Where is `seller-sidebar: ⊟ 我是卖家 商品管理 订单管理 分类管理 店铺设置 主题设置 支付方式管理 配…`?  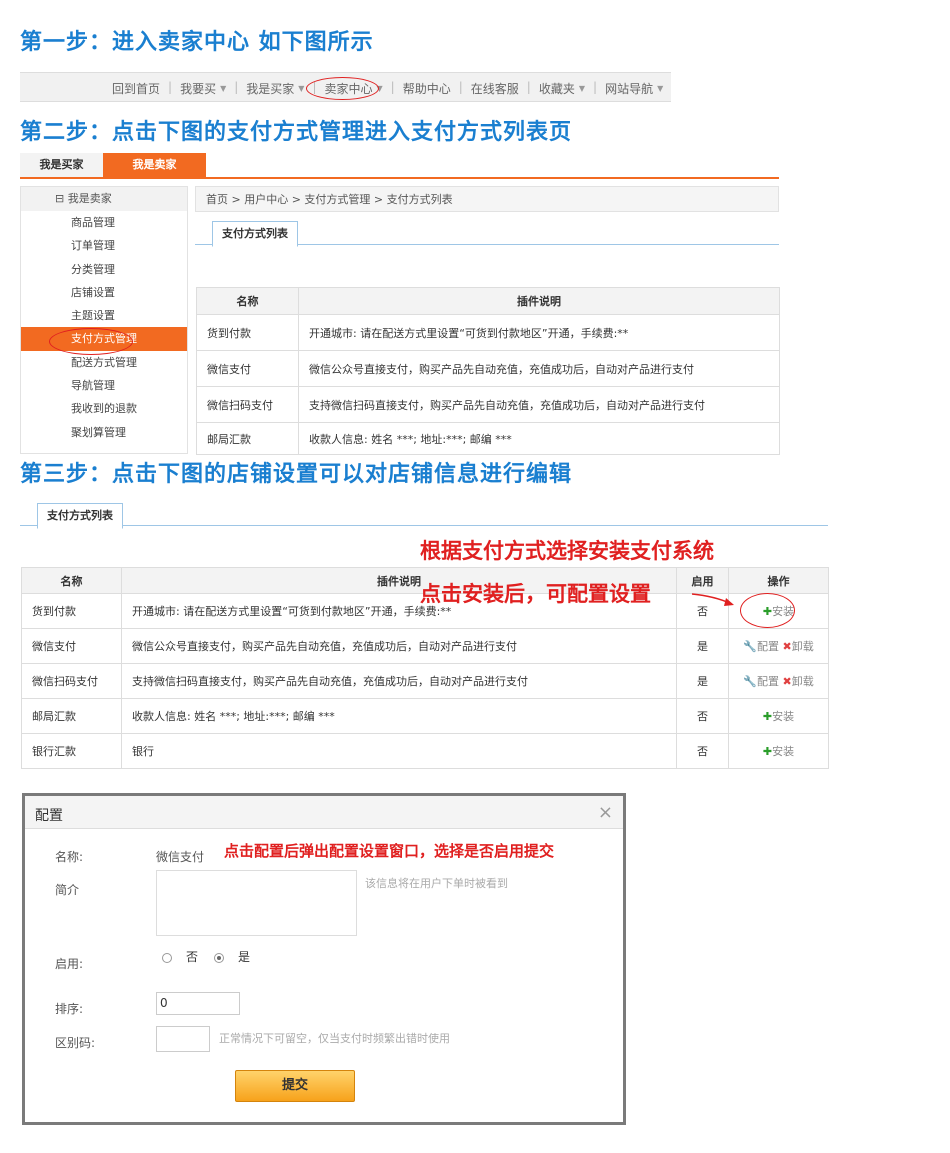
seller-sidebar: ⊟ 我是卖家 商品管理 订单管理 分类管理 店铺设置 主题设置 支付方式管理 配… is located at coordinates (104, 320).